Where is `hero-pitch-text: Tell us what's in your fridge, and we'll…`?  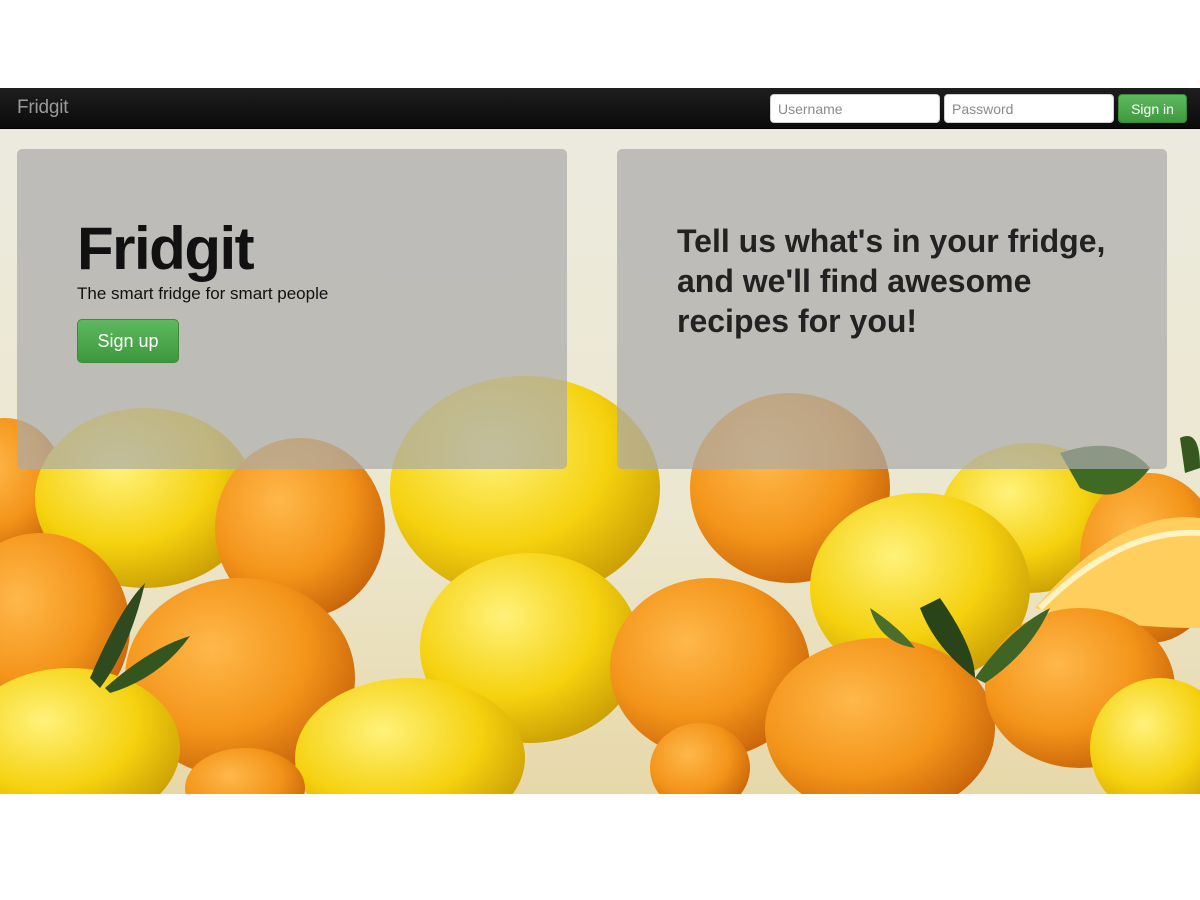 hero-pitch-text: Tell us what's in your fridge, and we'll… is located at coordinates (891, 281).